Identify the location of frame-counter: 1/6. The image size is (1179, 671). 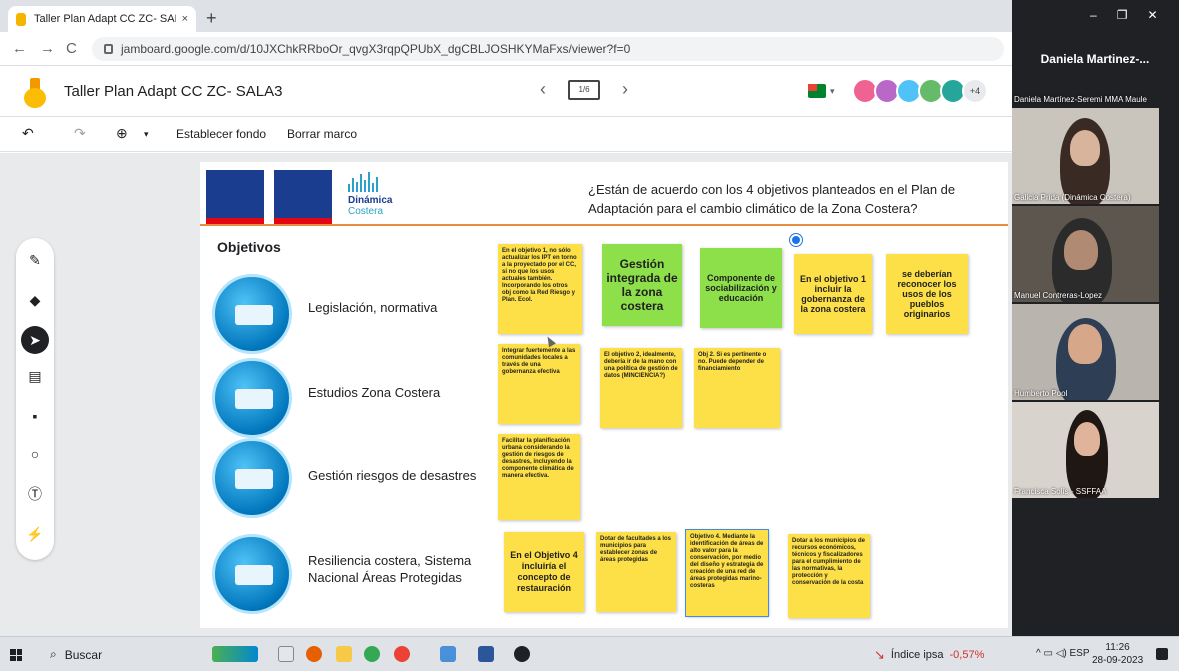
(584, 89).